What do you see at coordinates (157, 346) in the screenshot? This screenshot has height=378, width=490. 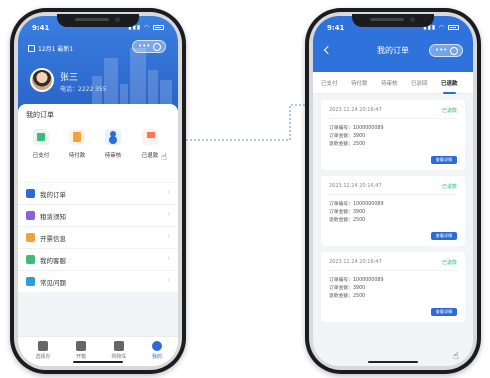 I see `profile-icon` at bounding box center [157, 346].